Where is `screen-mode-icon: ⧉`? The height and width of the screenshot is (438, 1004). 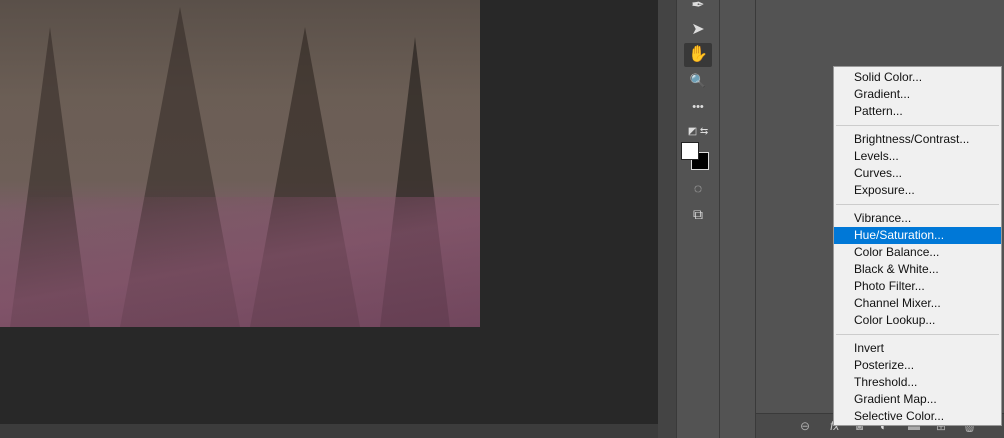 screen-mode-icon: ⧉ is located at coordinates (698, 214).